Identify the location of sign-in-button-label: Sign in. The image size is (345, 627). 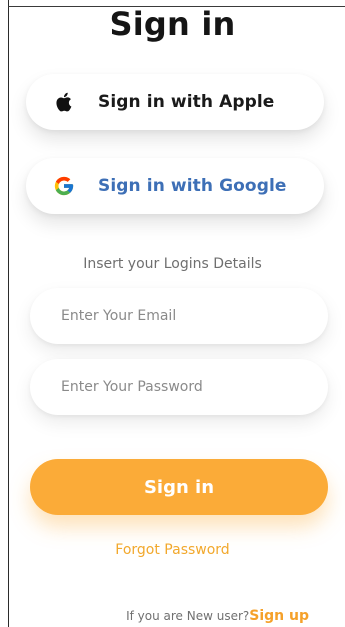
(179, 487).